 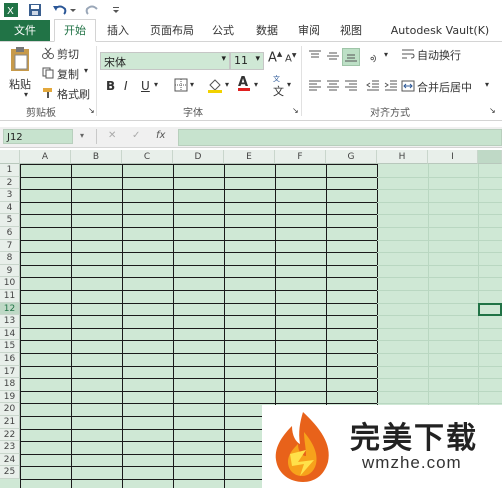 What do you see at coordinates (75, 30) in the screenshot?
I see `tab-home: 开始` at bounding box center [75, 30].